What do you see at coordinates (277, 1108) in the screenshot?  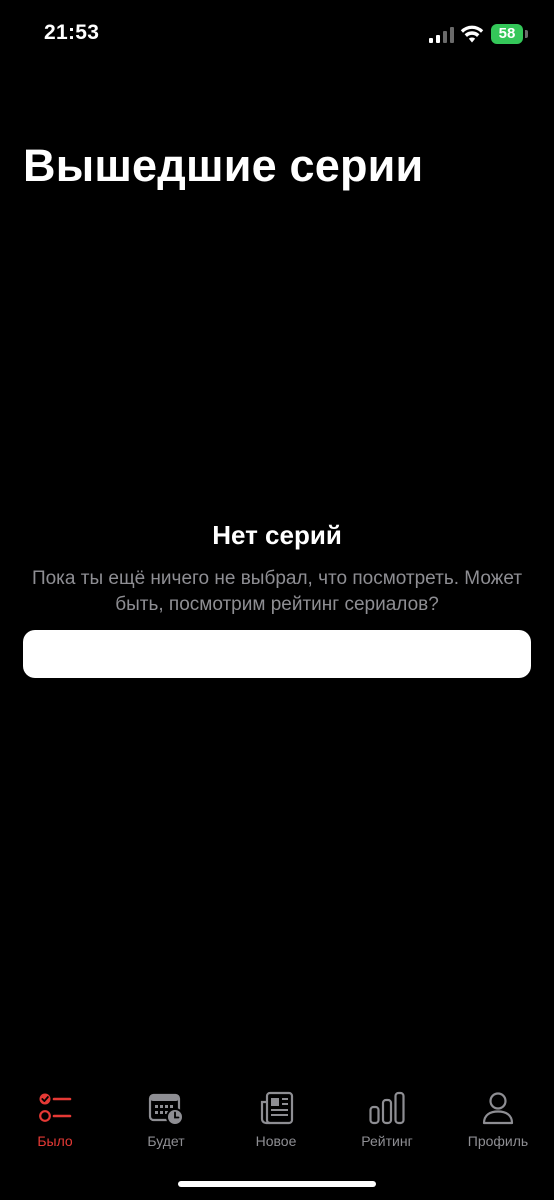 I see `newspaper-icon` at bounding box center [277, 1108].